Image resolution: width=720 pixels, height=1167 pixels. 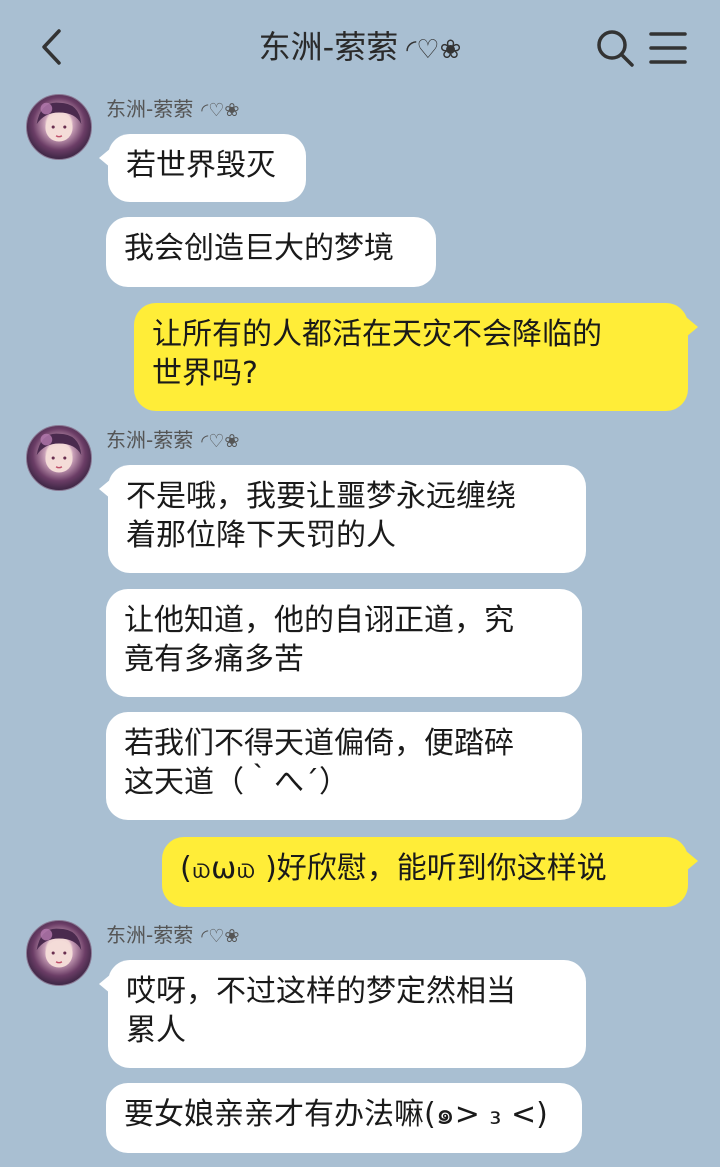 I want to click on message-bubble-incoming: 若我们不得天道偏倚，便踏碎 这天道（｀へ´）, so click(x=344, y=766).